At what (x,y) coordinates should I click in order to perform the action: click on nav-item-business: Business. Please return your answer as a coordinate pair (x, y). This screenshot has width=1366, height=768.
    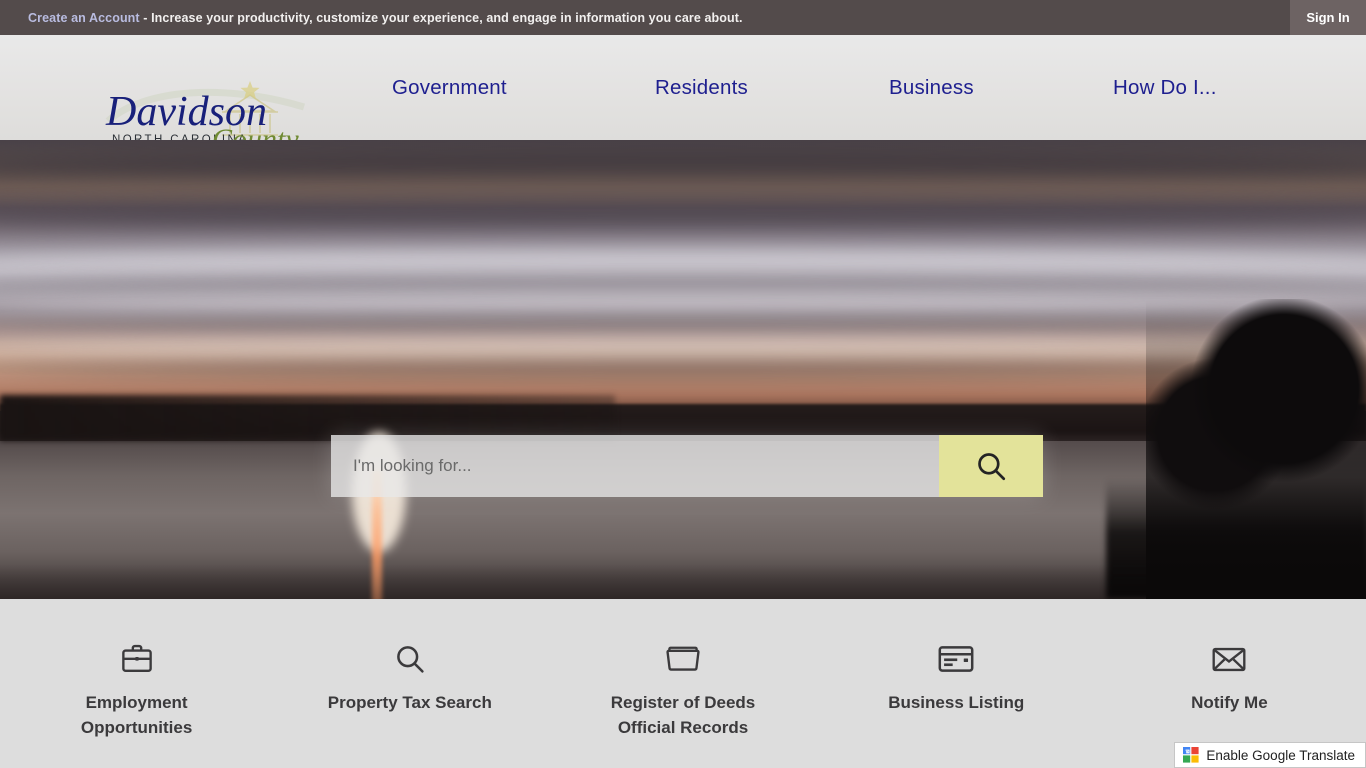
    Looking at the image, I should click on (931, 88).